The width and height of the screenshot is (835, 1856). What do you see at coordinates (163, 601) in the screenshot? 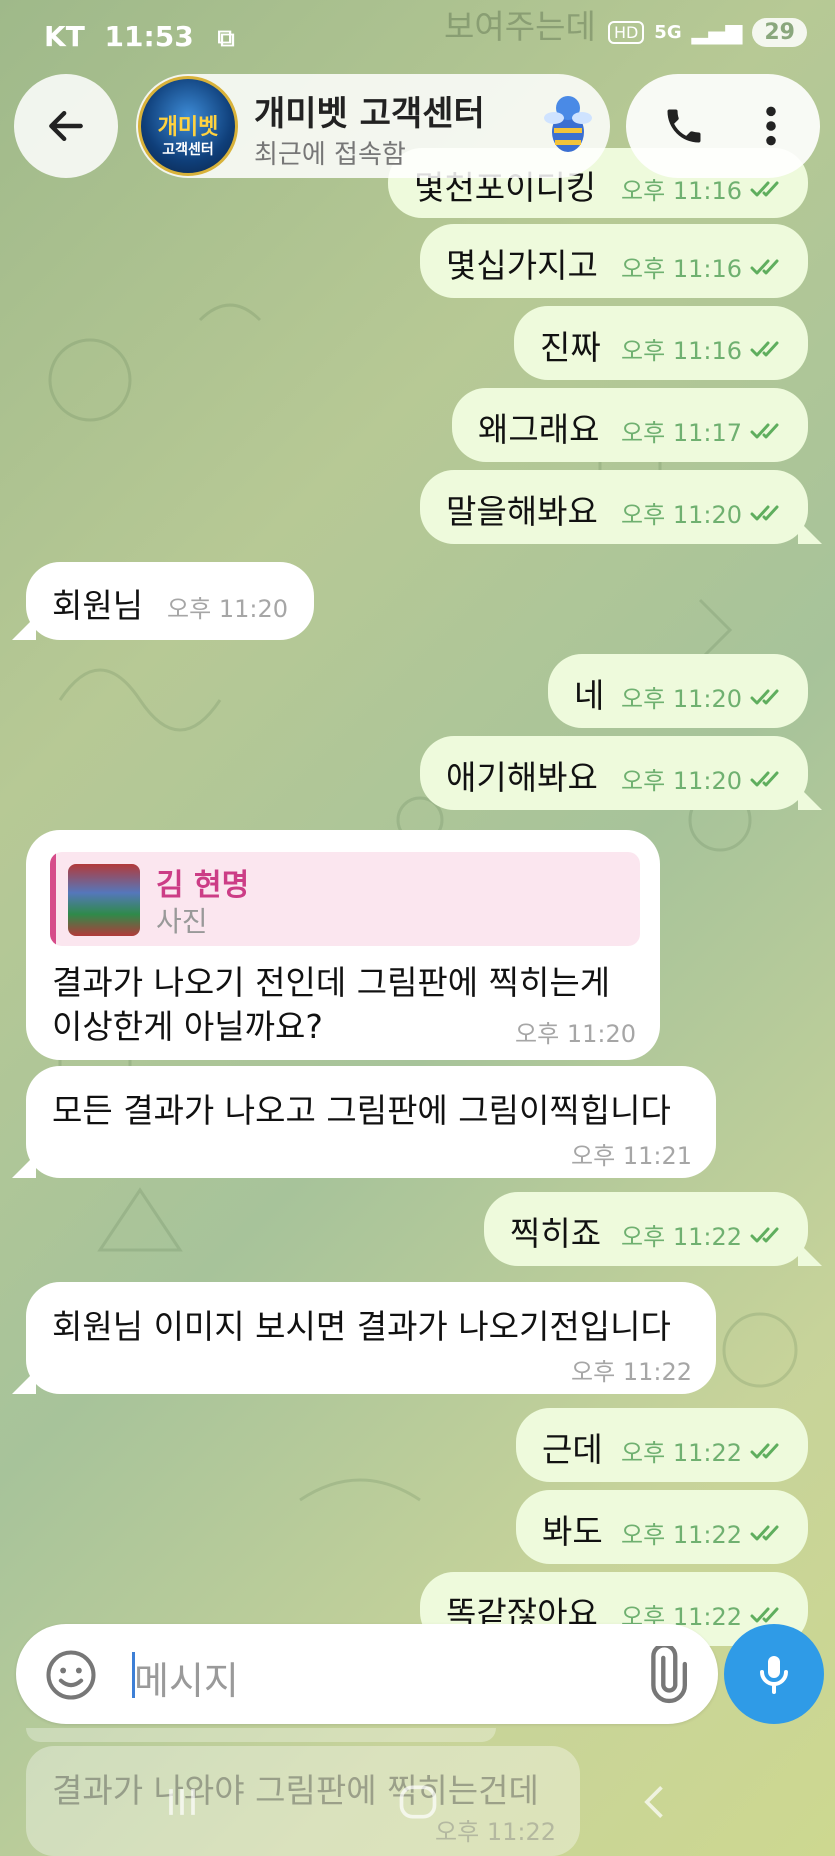
I see `incoming-message: 회원님 오후 11:20` at bounding box center [163, 601].